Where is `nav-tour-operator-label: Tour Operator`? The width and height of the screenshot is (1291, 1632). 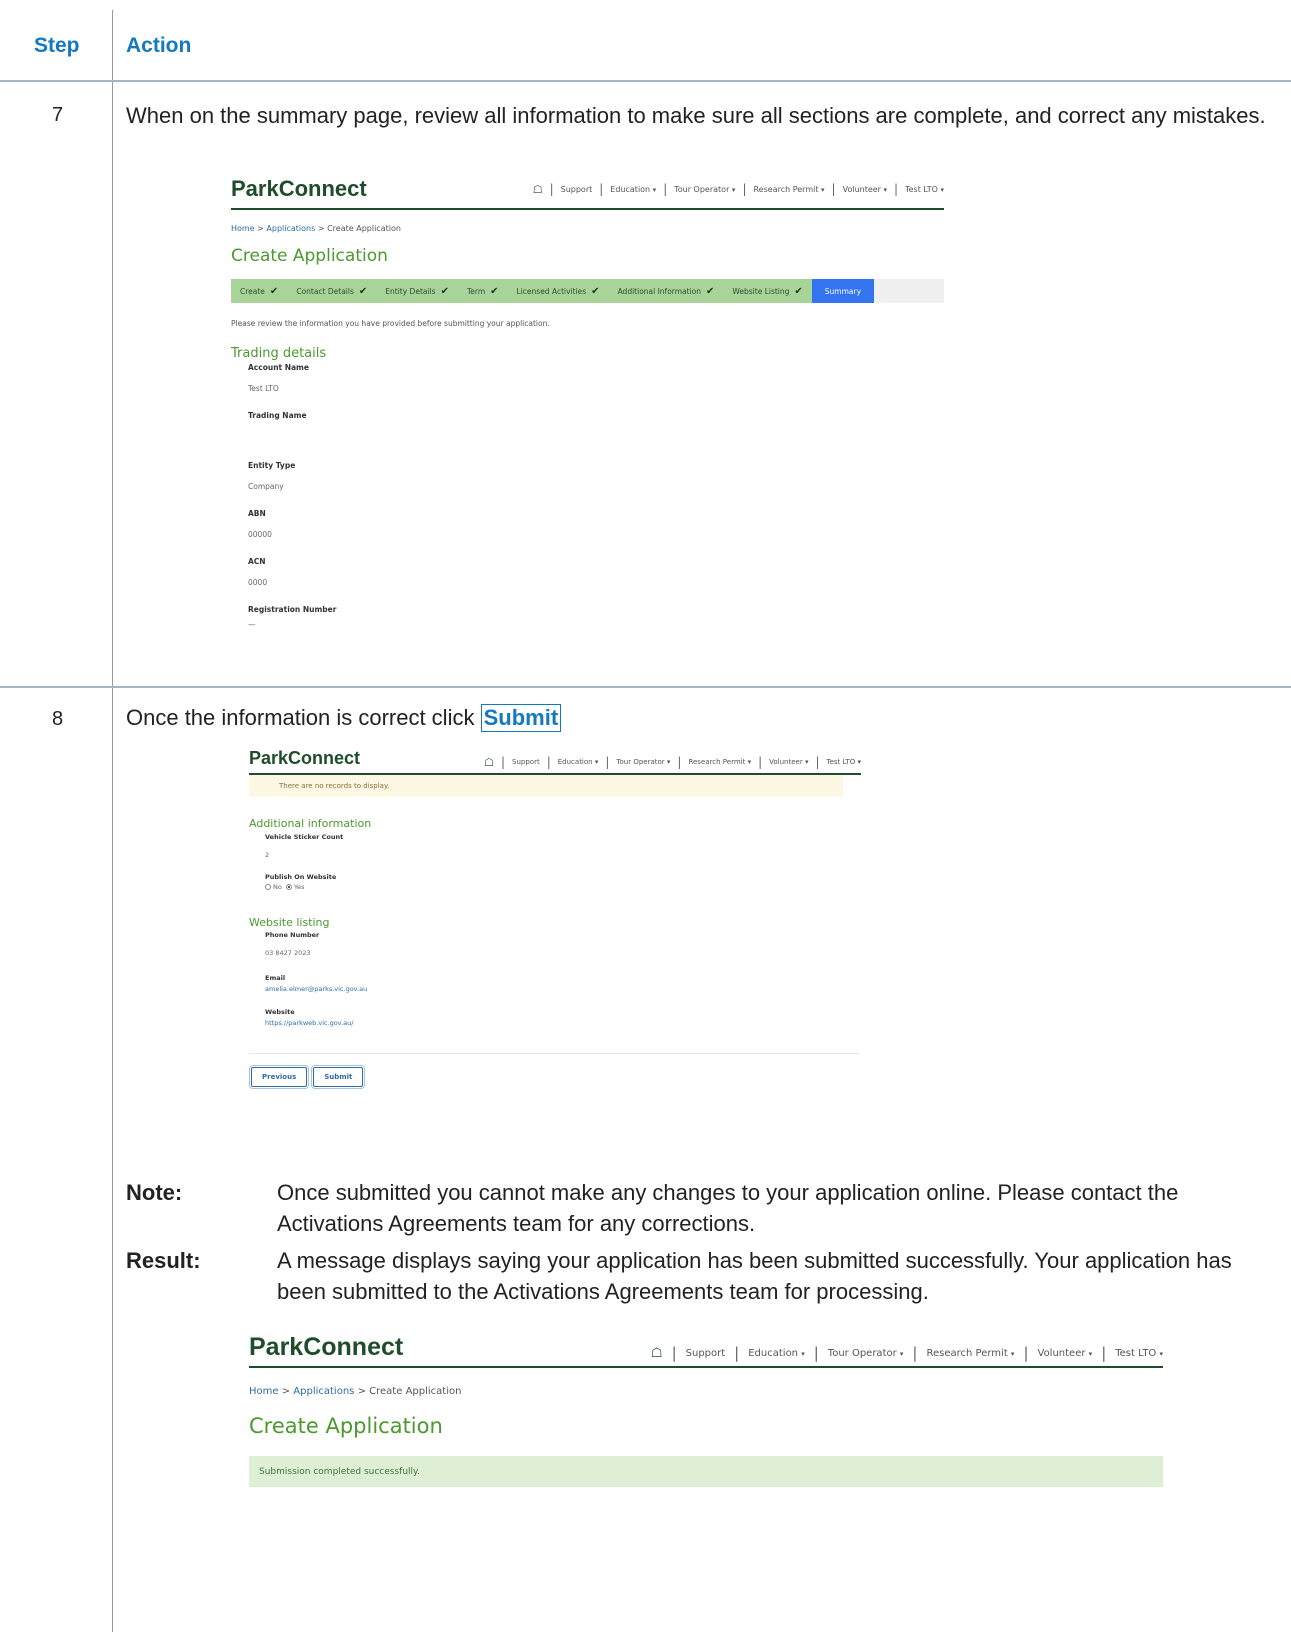
nav-tour-operator-label: Tour Operator is located at coordinates (640, 762).